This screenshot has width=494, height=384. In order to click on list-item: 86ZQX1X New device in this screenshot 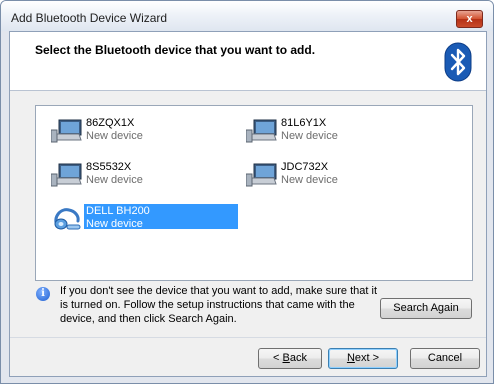, I will do `click(123, 130)`.